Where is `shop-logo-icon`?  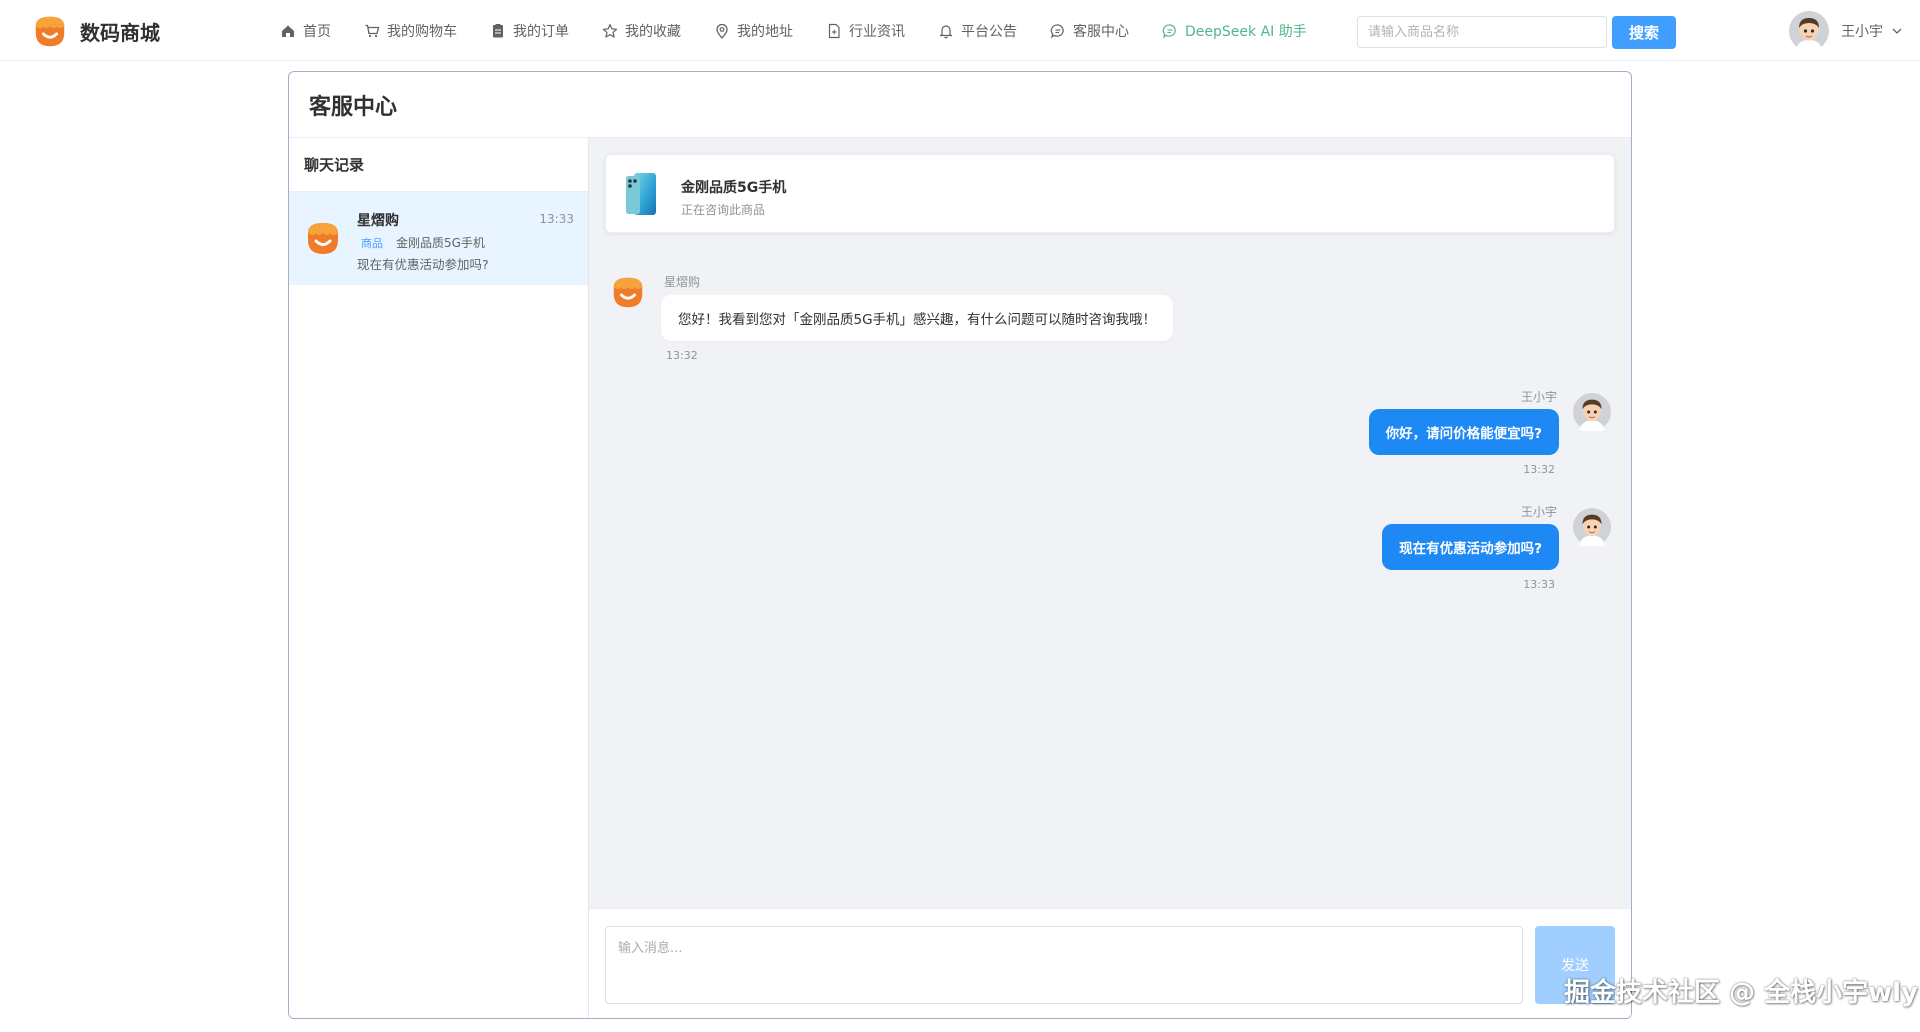
shop-logo-icon is located at coordinates (50, 31).